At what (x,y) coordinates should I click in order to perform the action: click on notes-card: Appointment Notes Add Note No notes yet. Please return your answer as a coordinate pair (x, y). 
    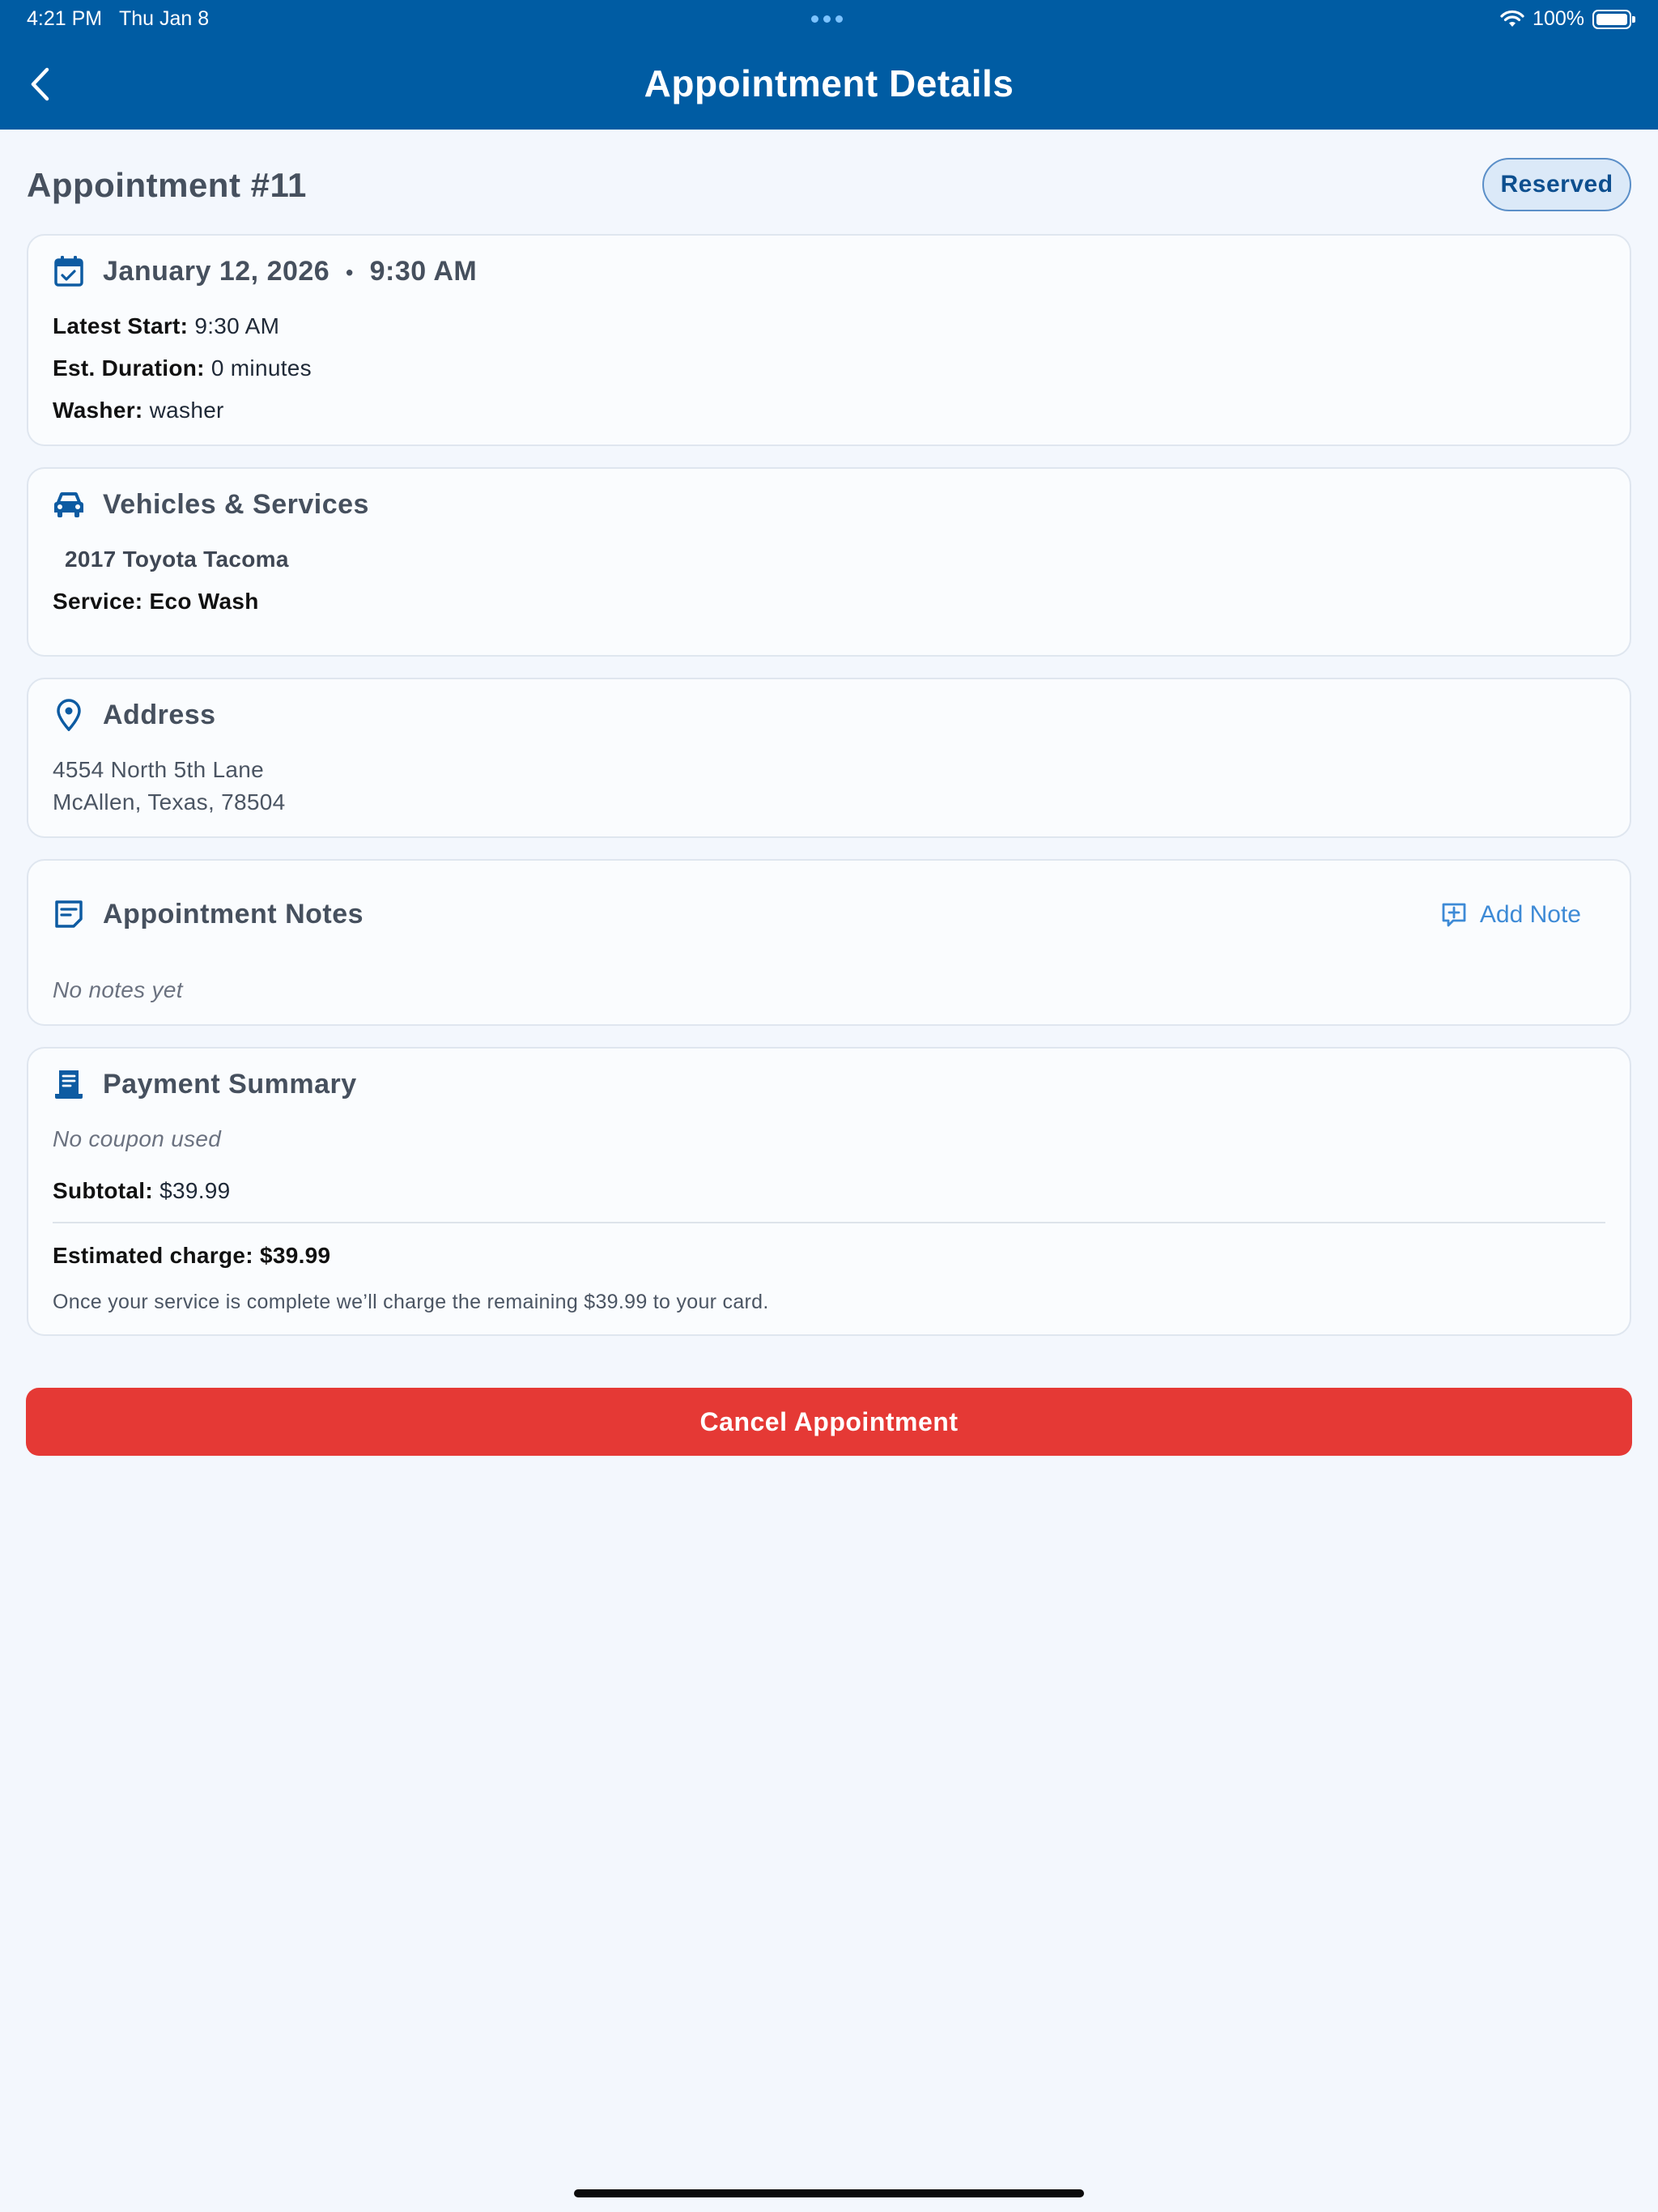
    Looking at the image, I should click on (829, 943).